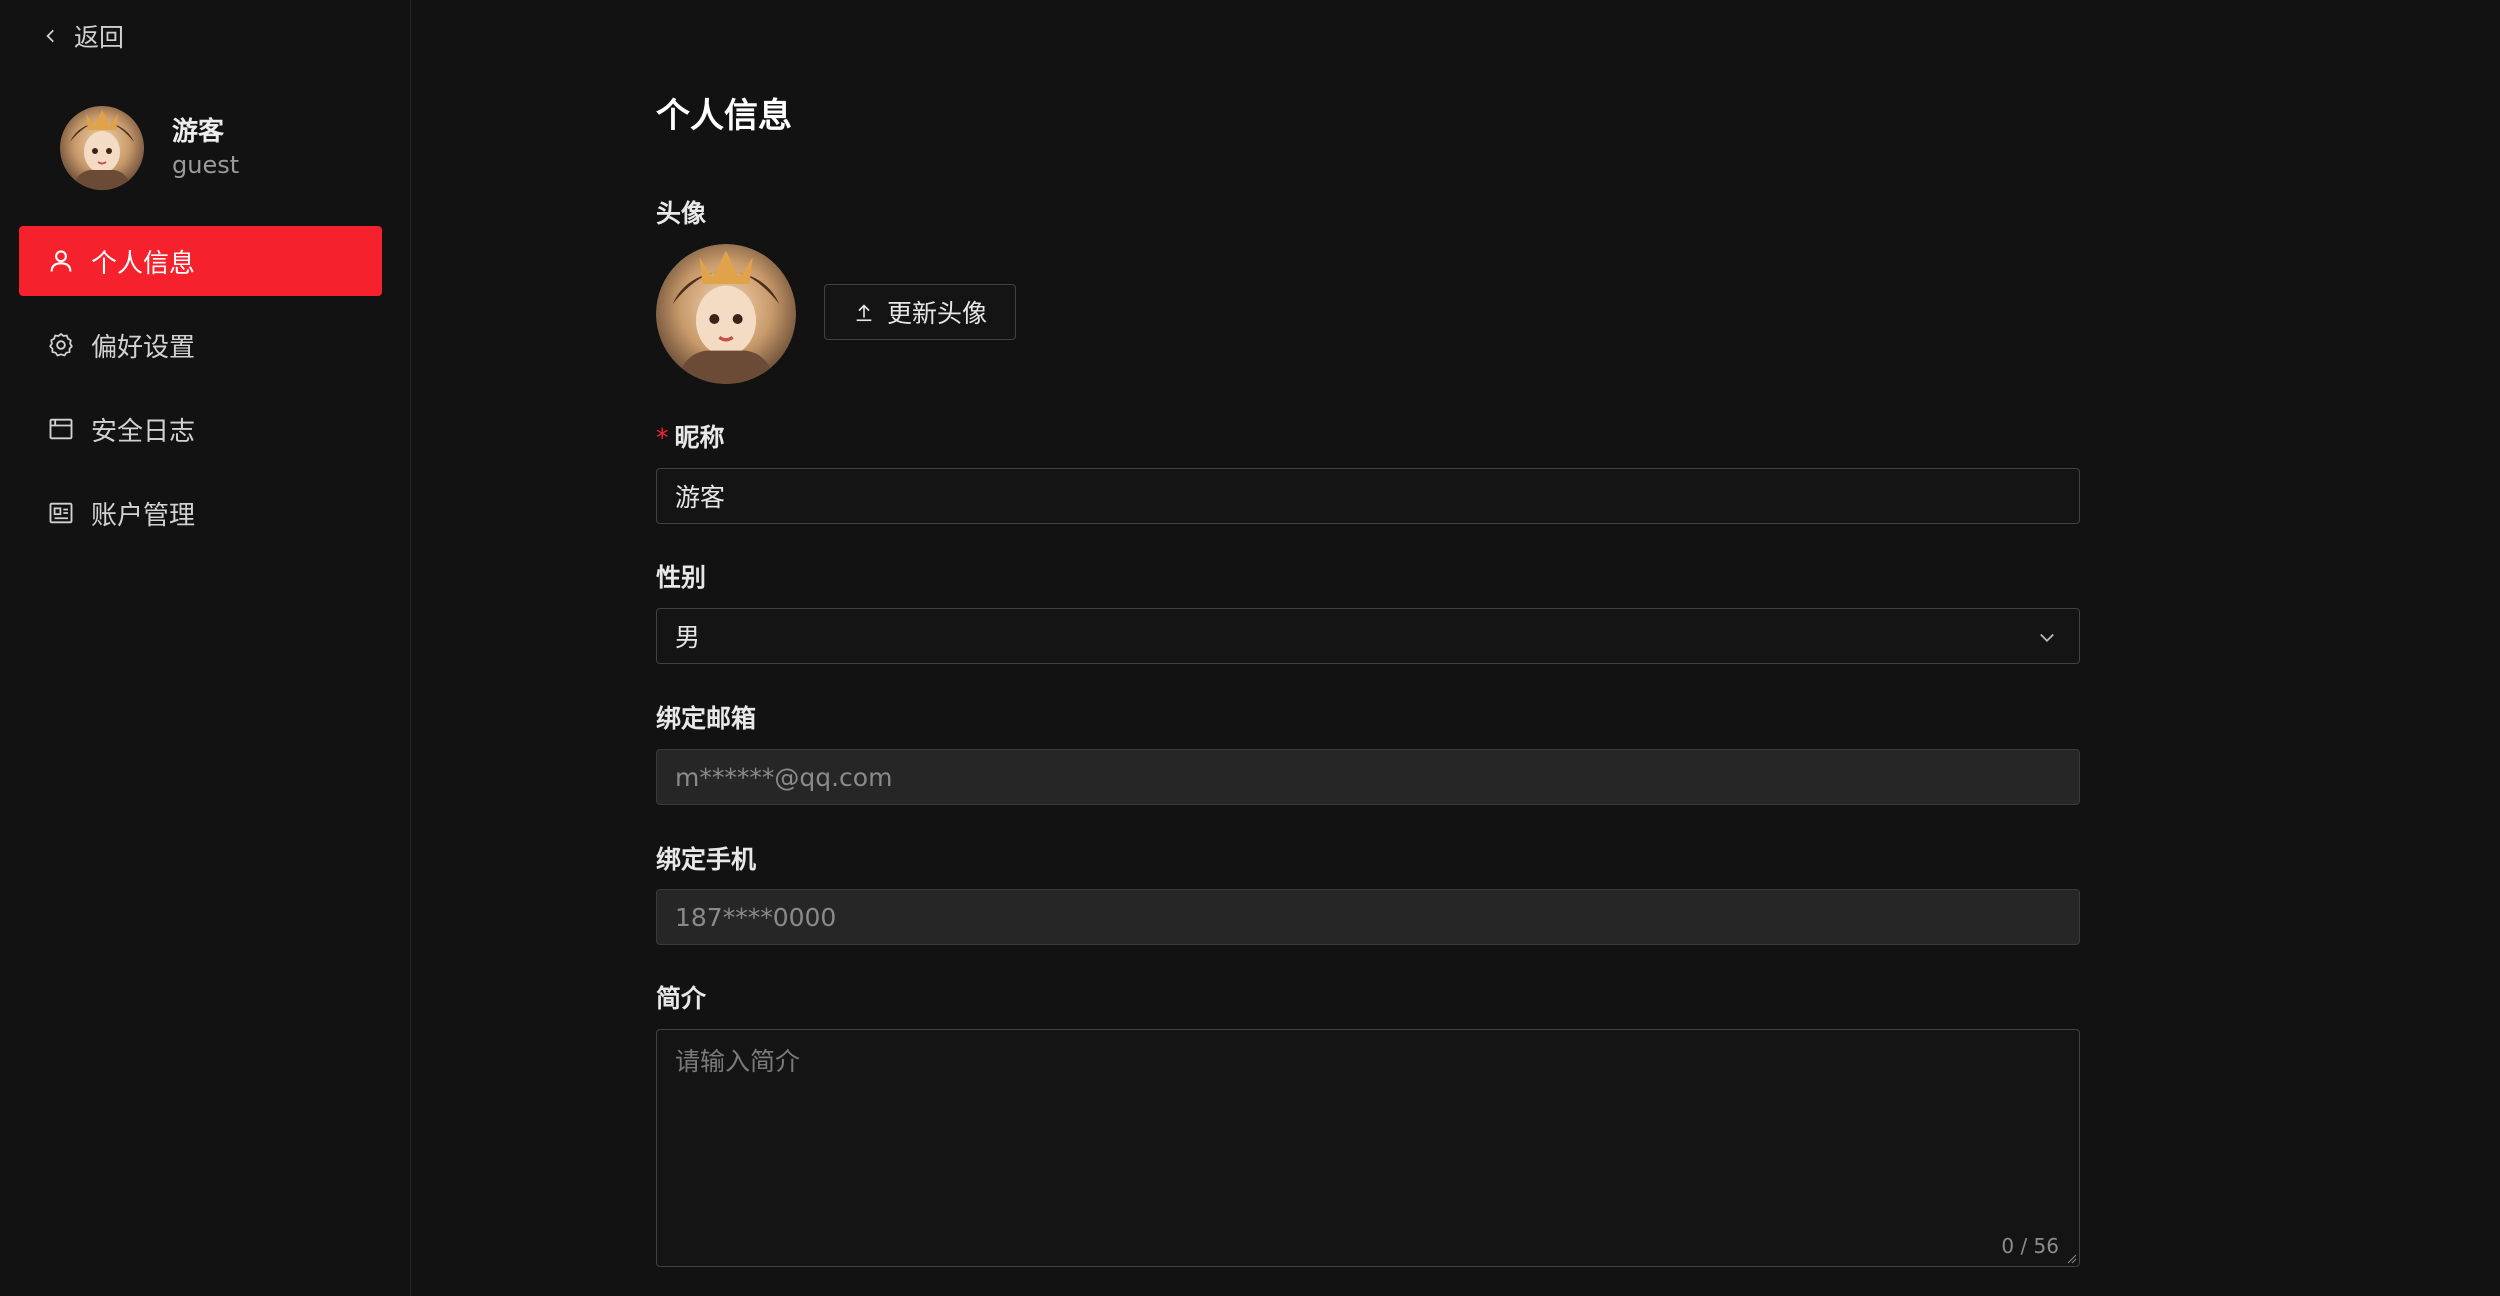 This screenshot has height=1296, width=2500. I want to click on bio-placeholder: 请输入简介, so click(738, 1061).